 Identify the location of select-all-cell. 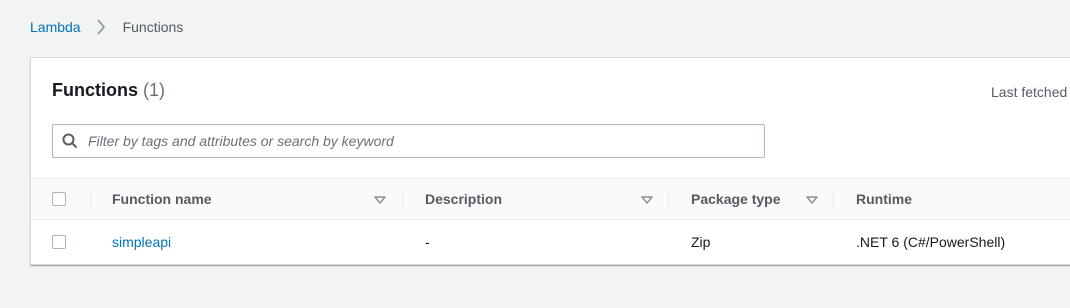
(59, 199).